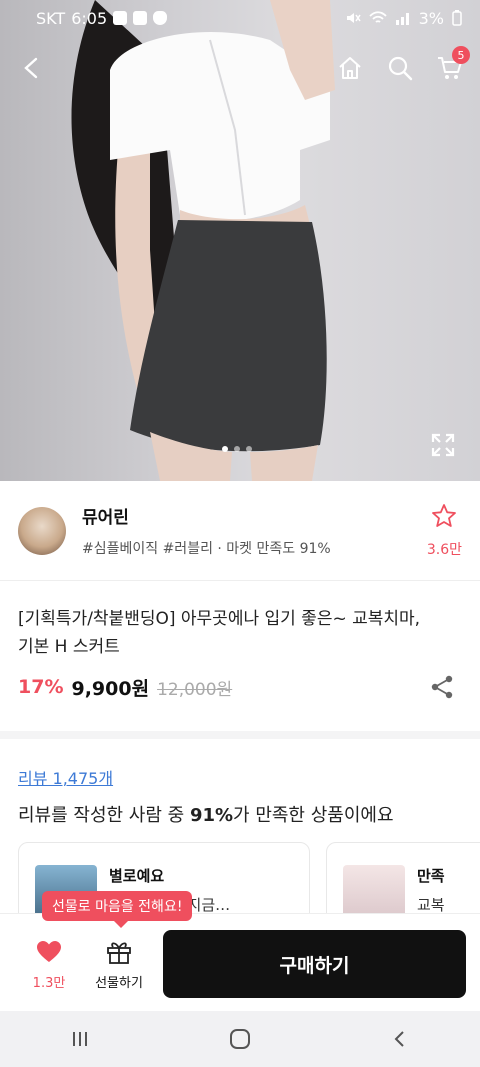  I want to click on carrier-label: SKT, so click(51, 18).